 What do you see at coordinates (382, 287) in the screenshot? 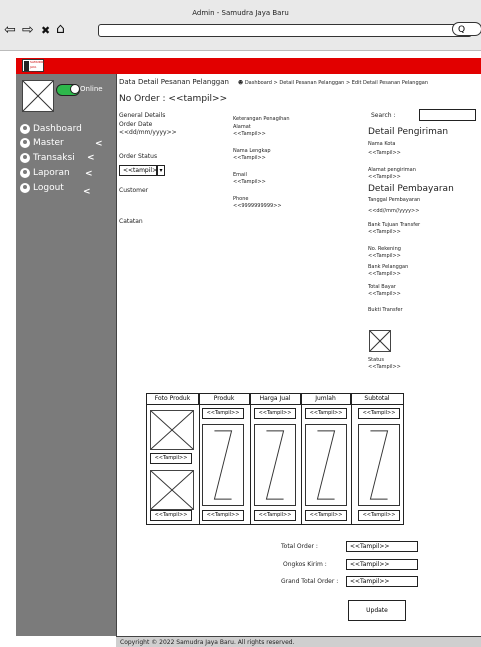
I see `total-bayar-label: Total Bayar` at bounding box center [382, 287].